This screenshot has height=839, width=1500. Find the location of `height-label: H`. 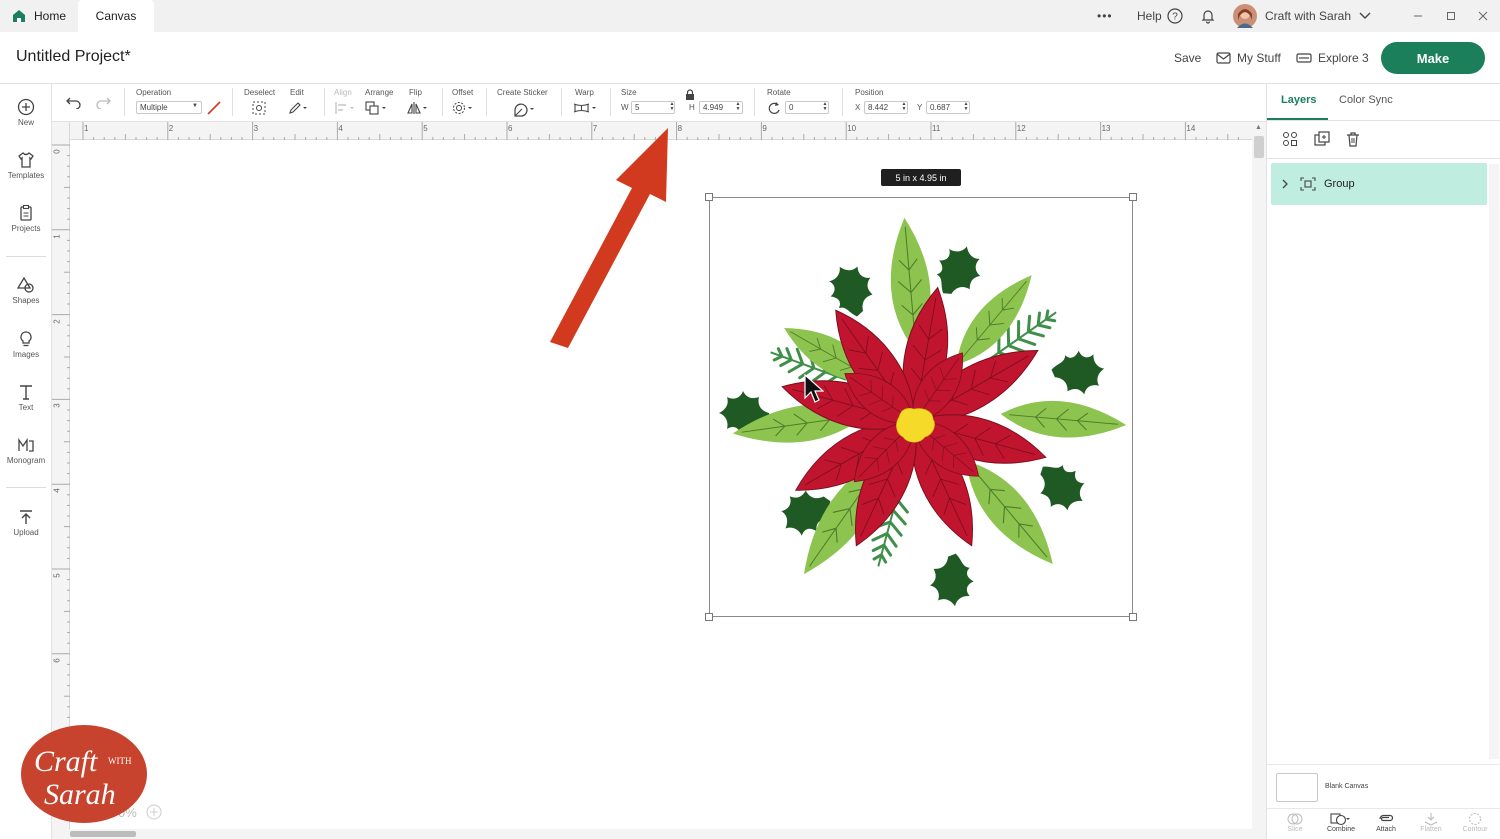

height-label: H is located at coordinates (692, 107).